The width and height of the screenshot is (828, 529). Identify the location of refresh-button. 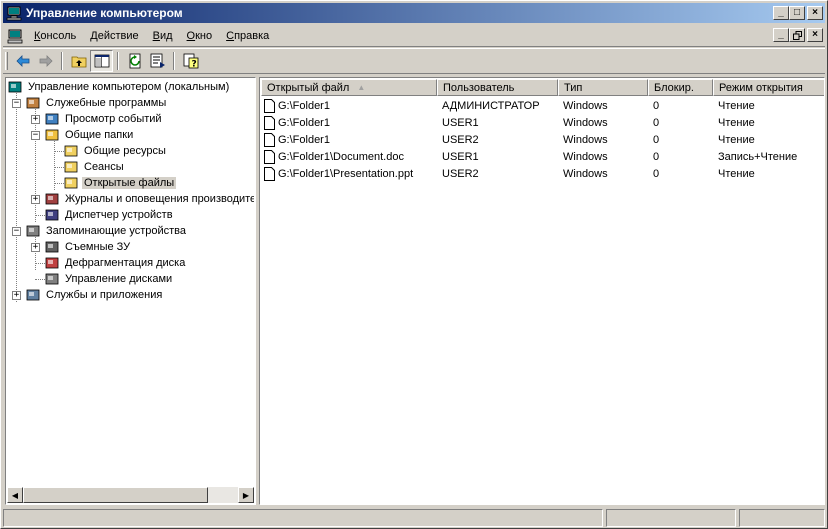
(134, 61).